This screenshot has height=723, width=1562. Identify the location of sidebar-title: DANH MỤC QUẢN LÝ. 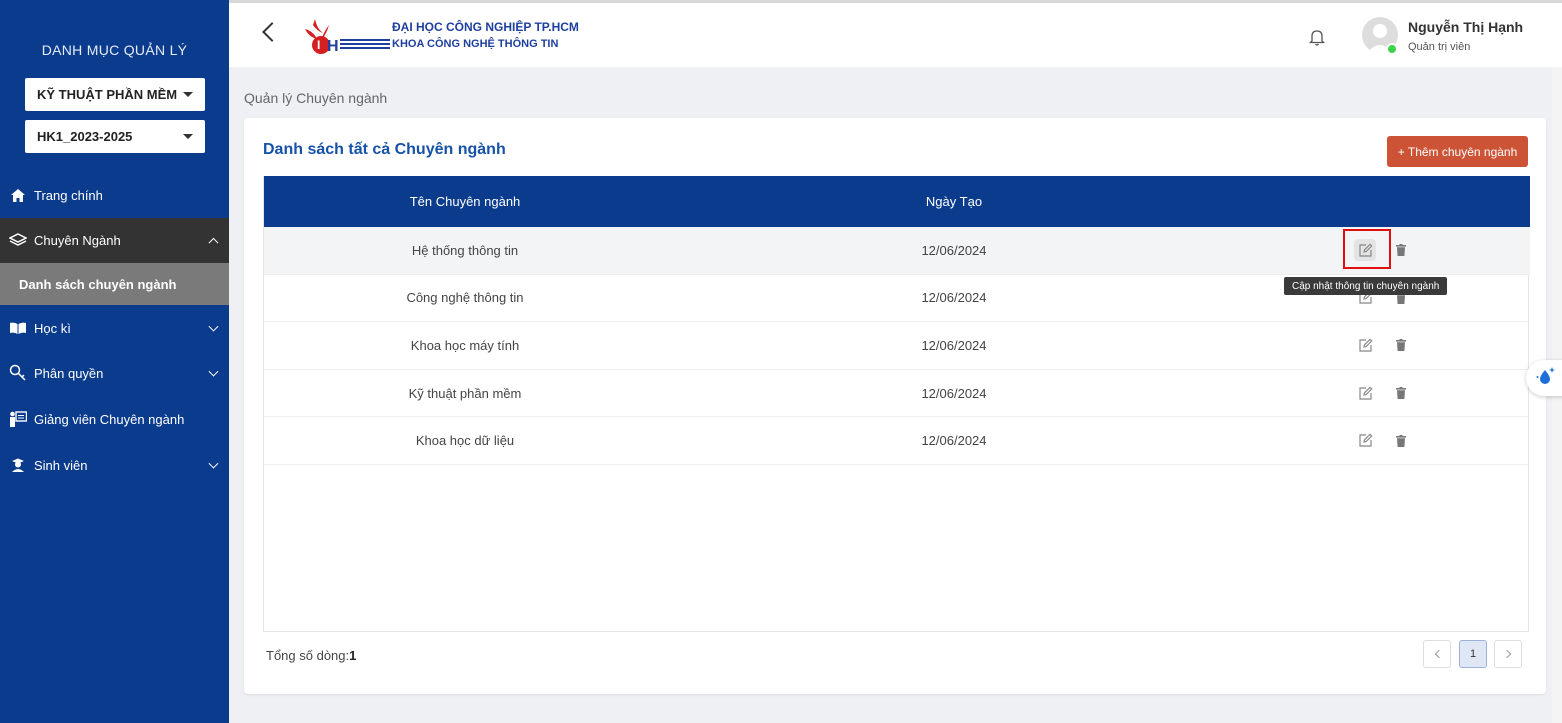
(114, 50).